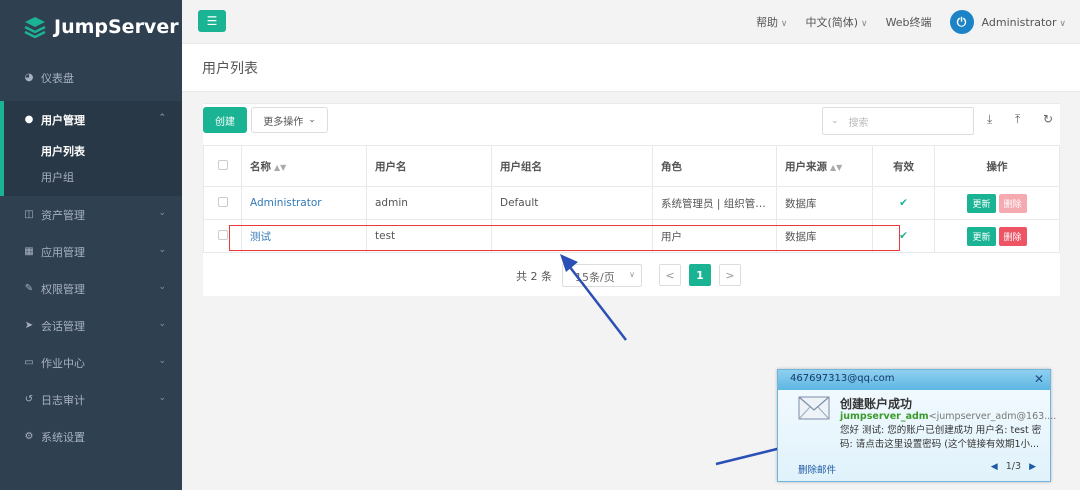 The width and height of the screenshot is (1080, 490). I want to click on dashboard-icon: ◕, so click(29, 77).